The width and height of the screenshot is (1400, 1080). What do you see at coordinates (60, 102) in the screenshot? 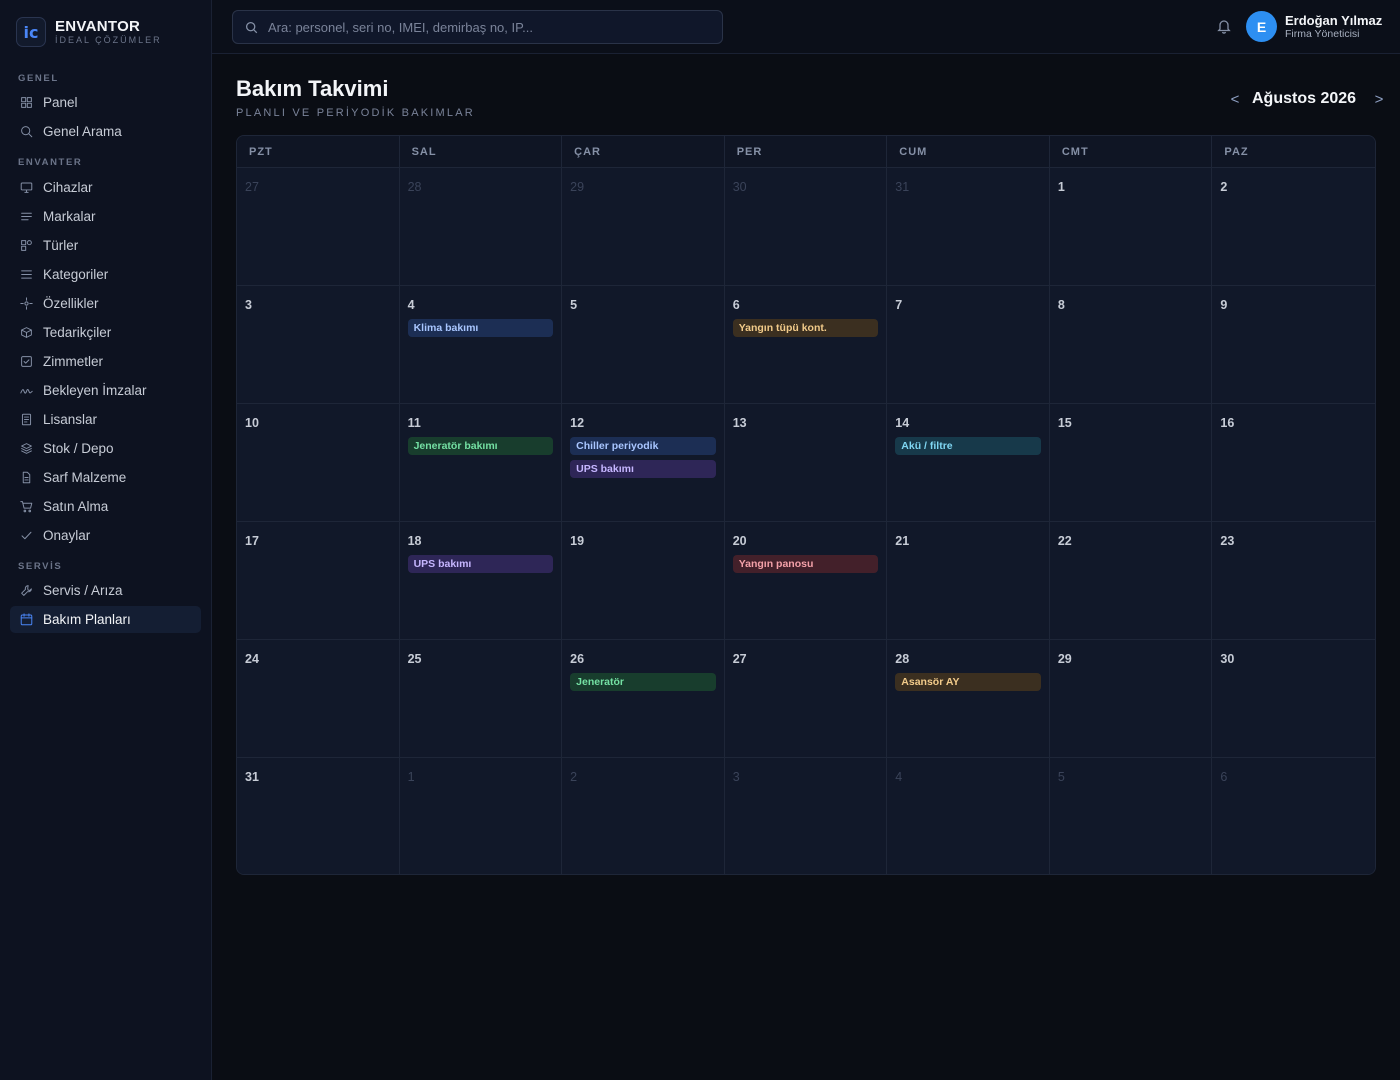
I see `sidebar-item-label: Panel` at bounding box center [60, 102].